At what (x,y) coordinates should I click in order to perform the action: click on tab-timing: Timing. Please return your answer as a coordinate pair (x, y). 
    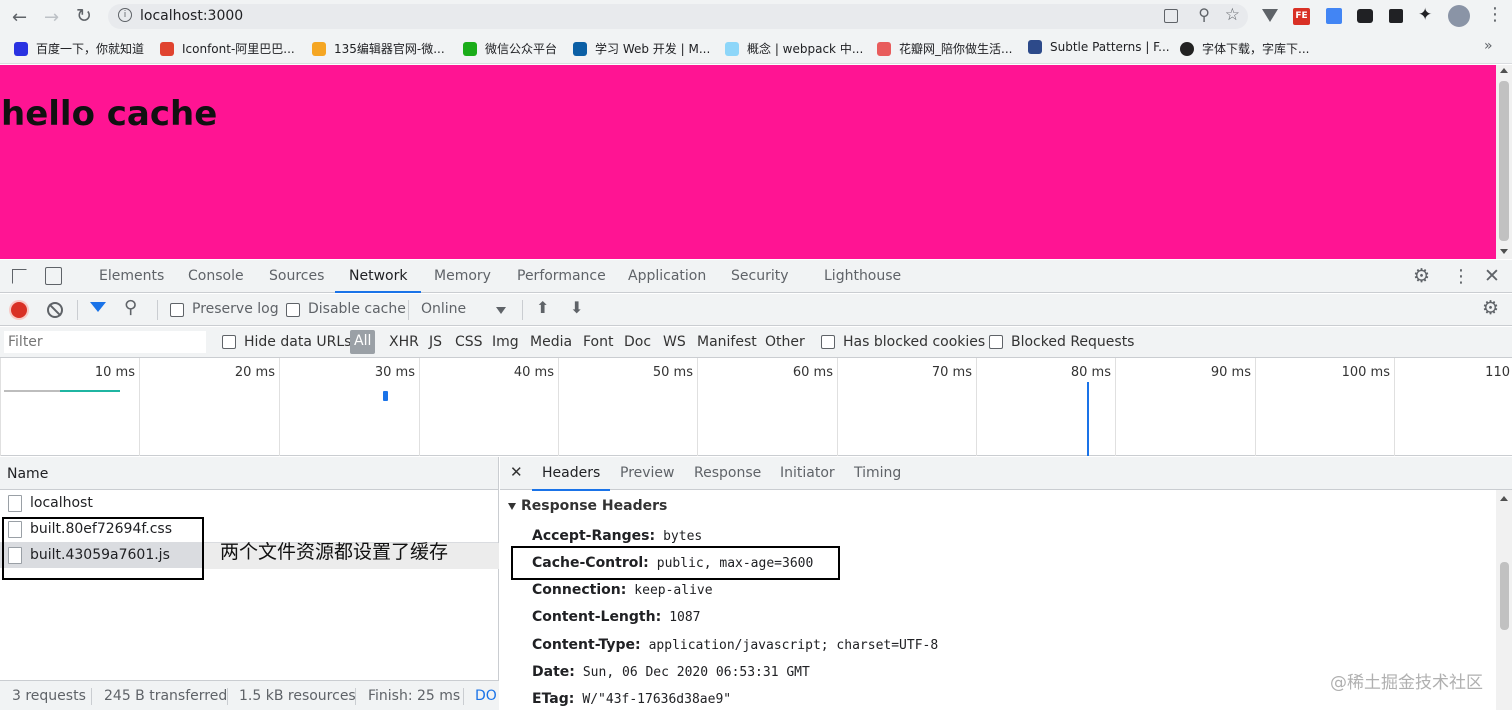
    Looking at the image, I should click on (877, 473).